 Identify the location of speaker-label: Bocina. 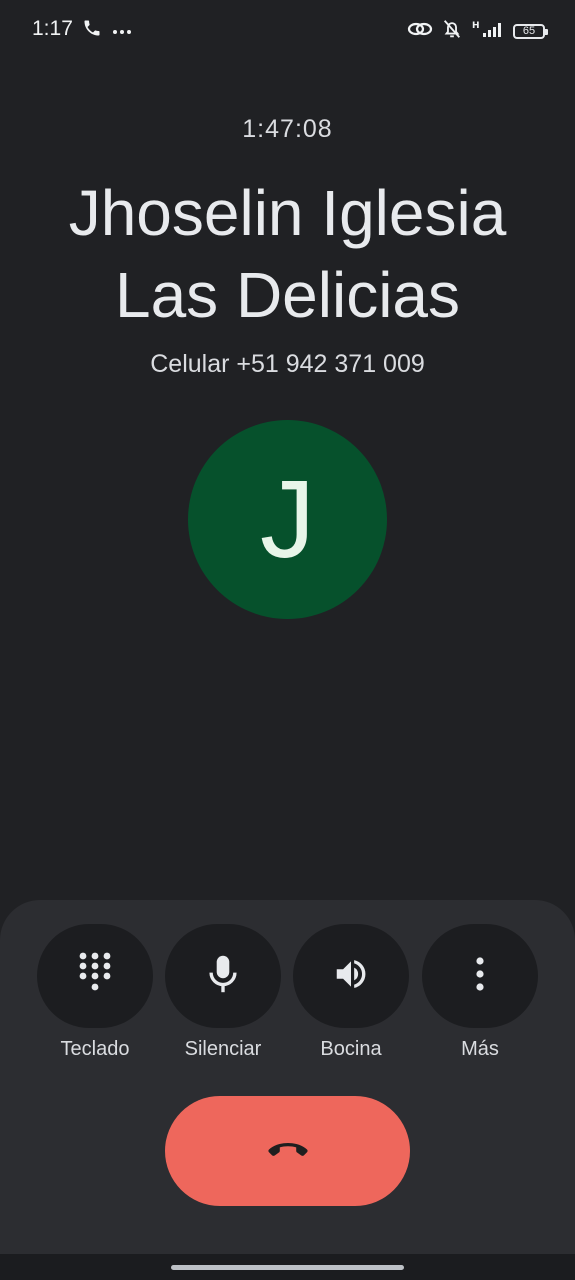
(351, 1049).